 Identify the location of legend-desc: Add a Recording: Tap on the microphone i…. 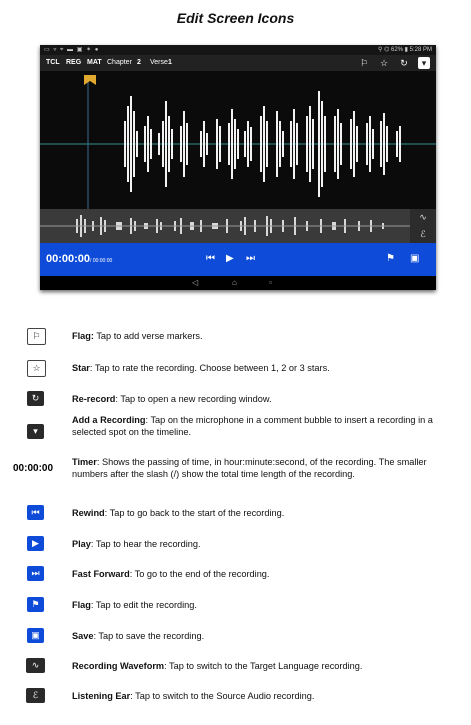
(252, 426).